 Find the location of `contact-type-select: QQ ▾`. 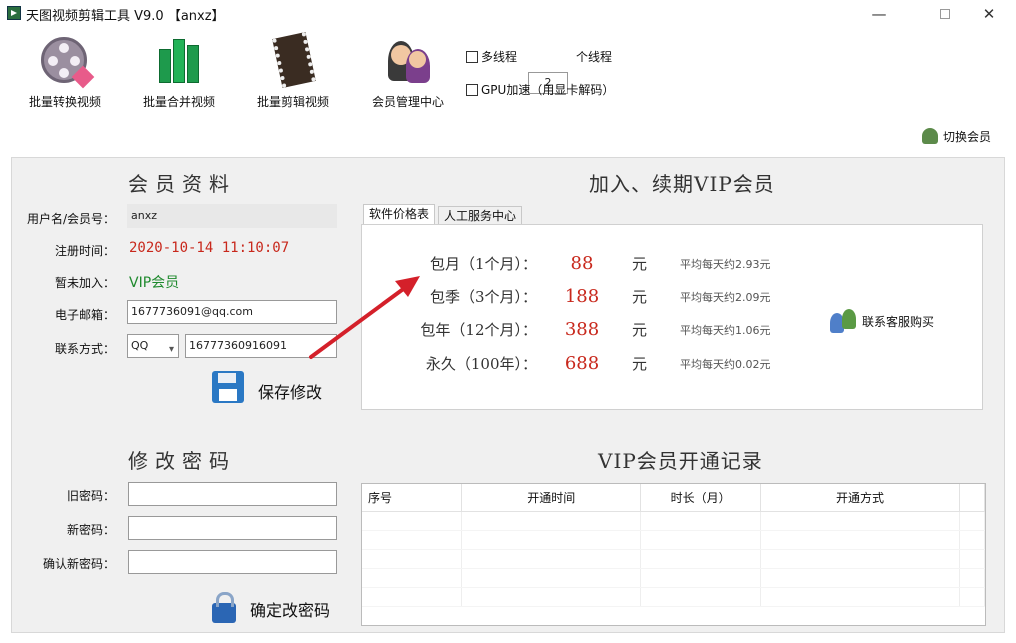

contact-type-select: QQ ▾ is located at coordinates (153, 346).